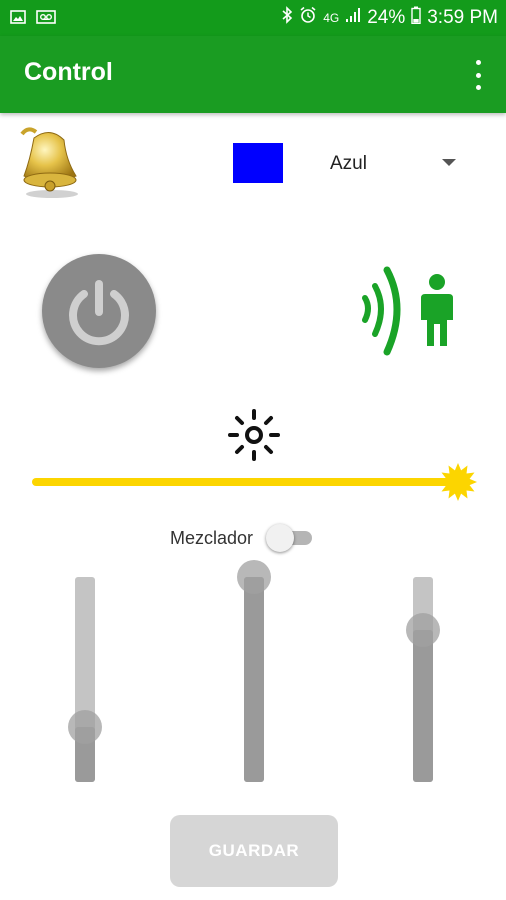 Image resolution: width=506 pixels, height=900 pixels. What do you see at coordinates (18, 19) in the screenshot?
I see `image-icon` at bounding box center [18, 19].